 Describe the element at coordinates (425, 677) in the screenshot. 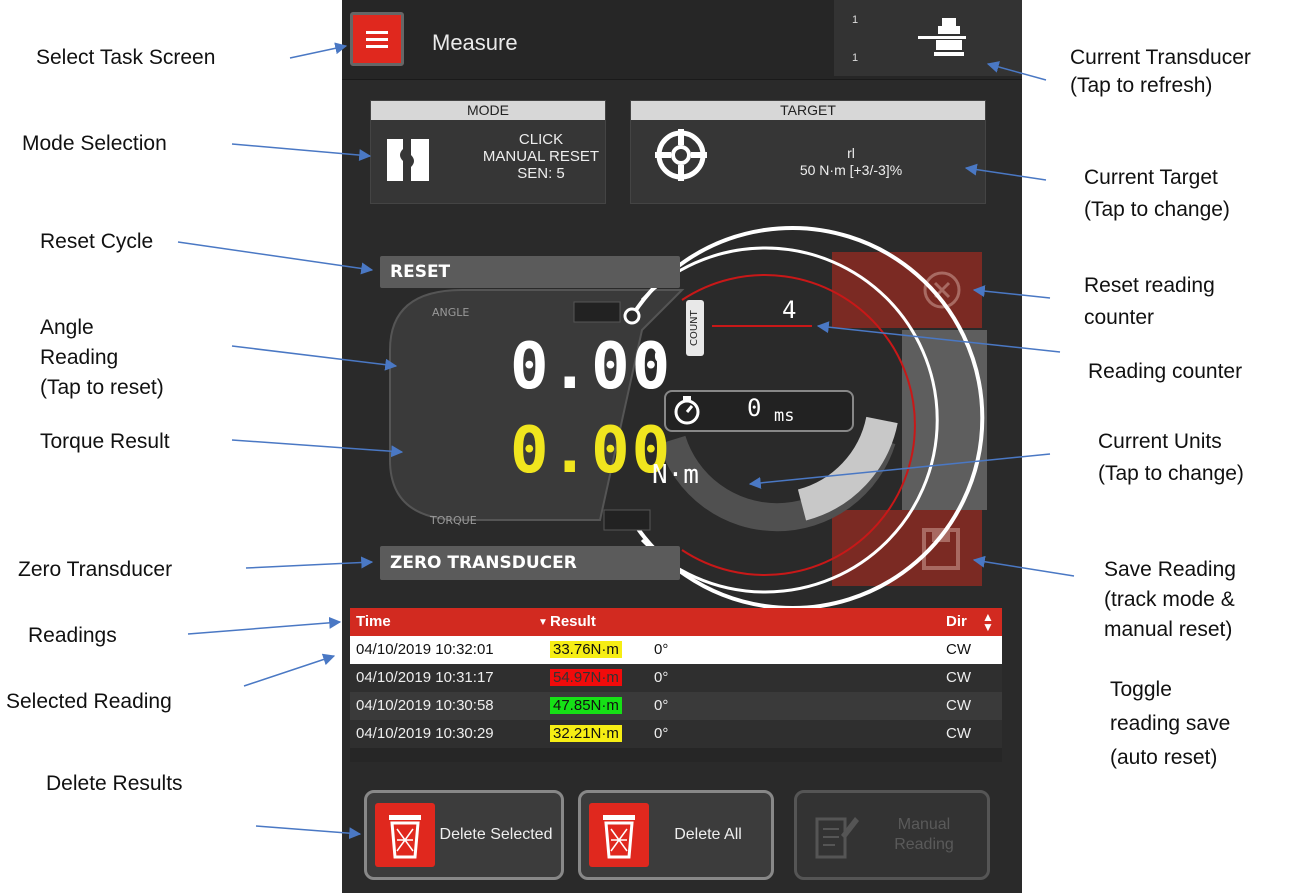

I see `row-time: 04/10/2019 10:31:17` at that location.